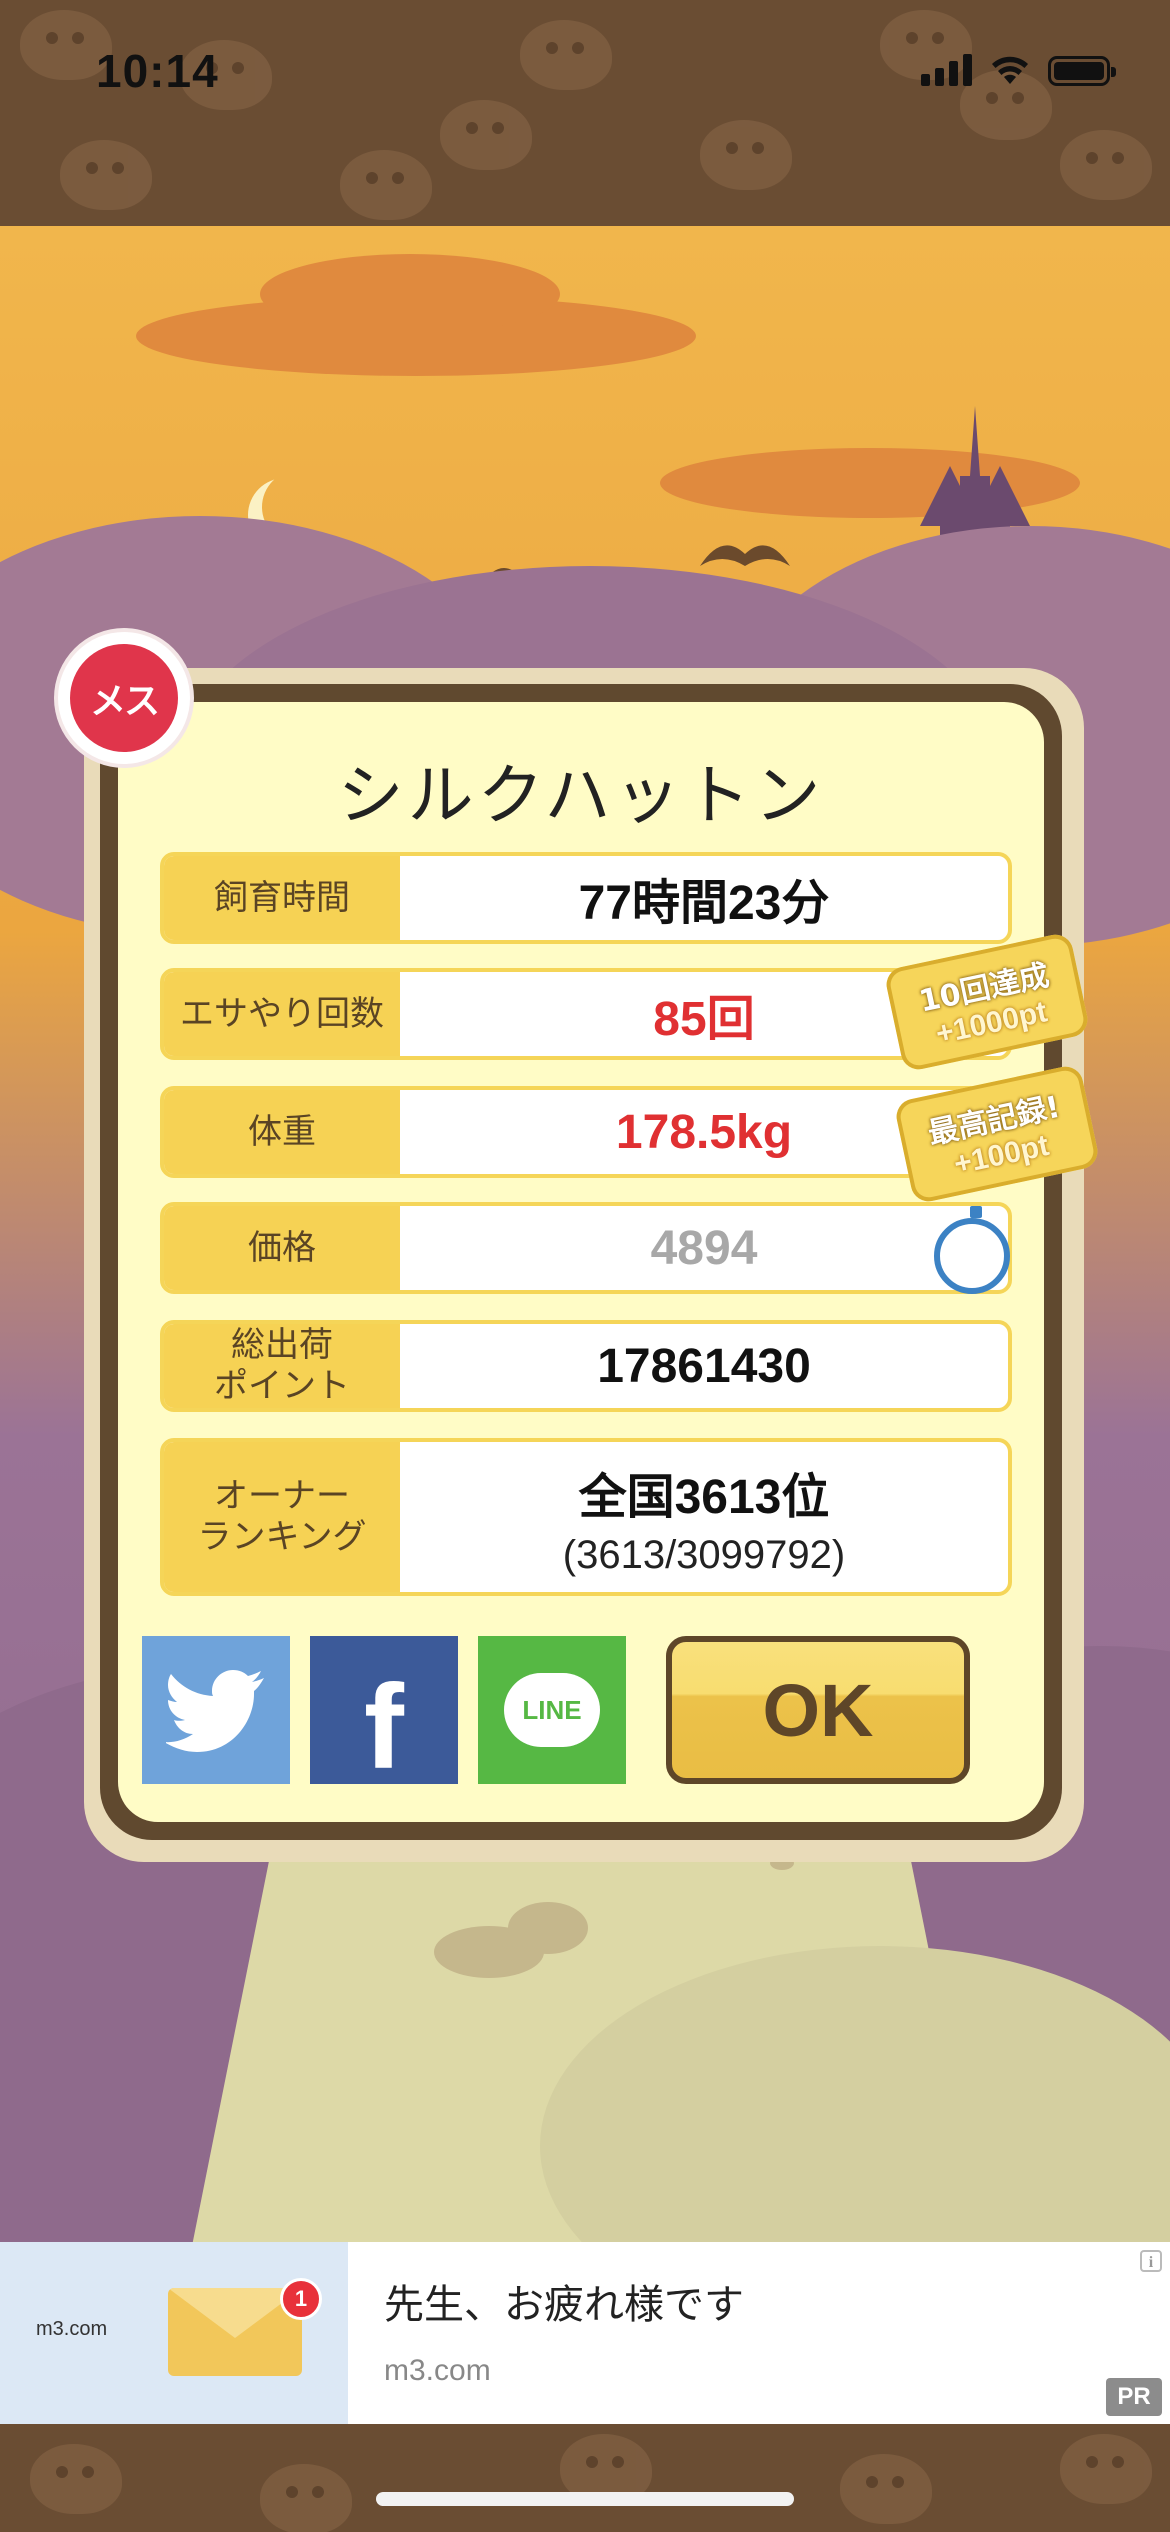 The height and width of the screenshot is (2532, 1170). I want to click on bat-icon, so click(745, 555).